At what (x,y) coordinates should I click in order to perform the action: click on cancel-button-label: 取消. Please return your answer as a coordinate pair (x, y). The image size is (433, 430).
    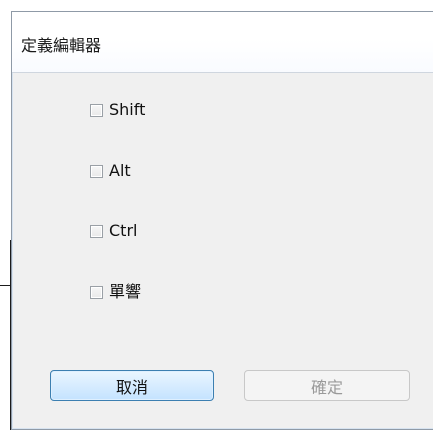
    Looking at the image, I should click on (131, 387).